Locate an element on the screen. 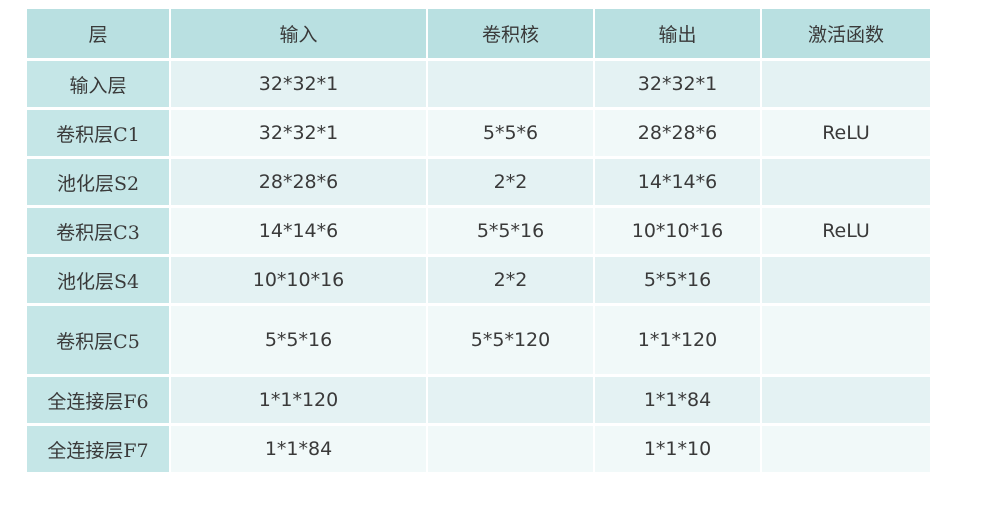  input-cell: 1*1*84 is located at coordinates (299, 450).